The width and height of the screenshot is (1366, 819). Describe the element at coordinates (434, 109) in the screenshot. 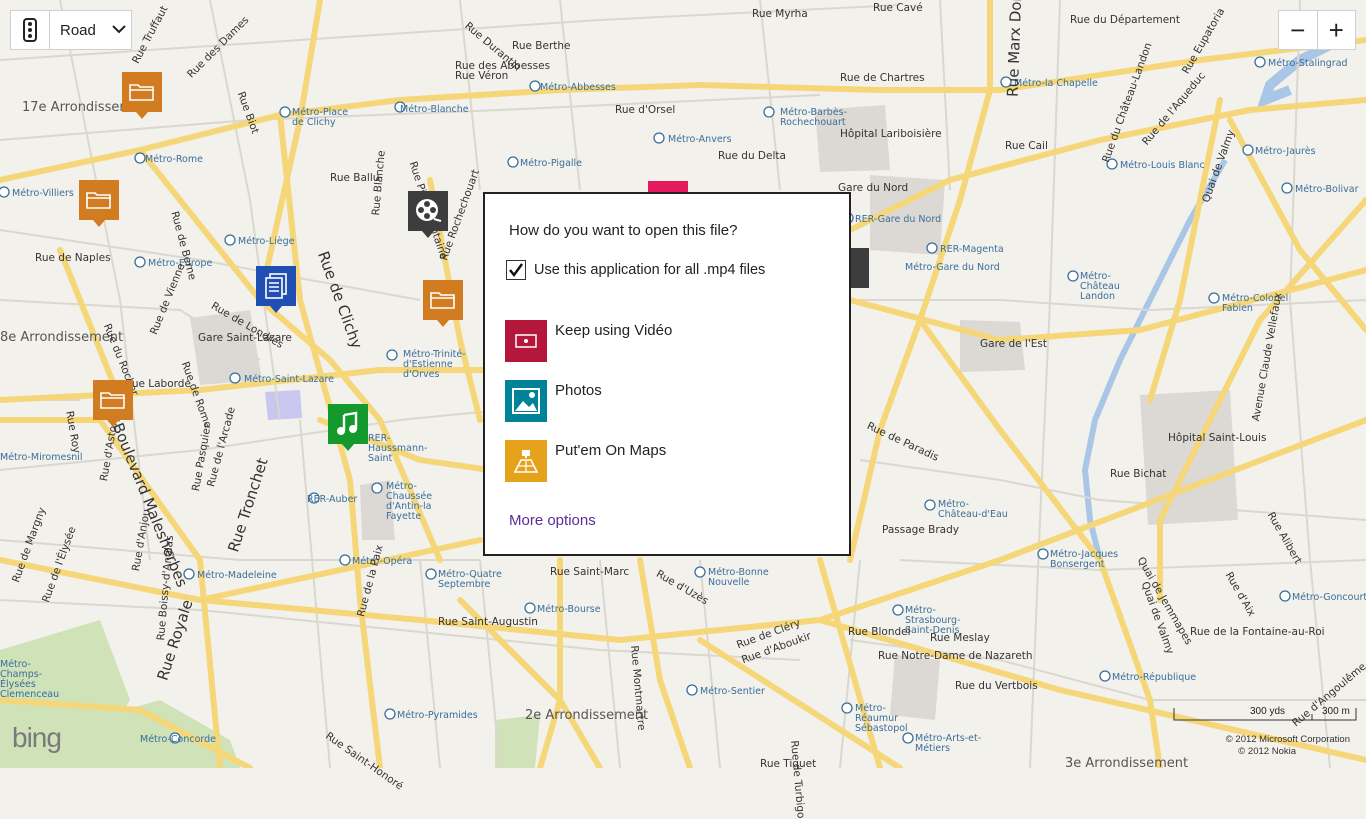

I see `metro-station-label: Métro-Blanche` at that location.